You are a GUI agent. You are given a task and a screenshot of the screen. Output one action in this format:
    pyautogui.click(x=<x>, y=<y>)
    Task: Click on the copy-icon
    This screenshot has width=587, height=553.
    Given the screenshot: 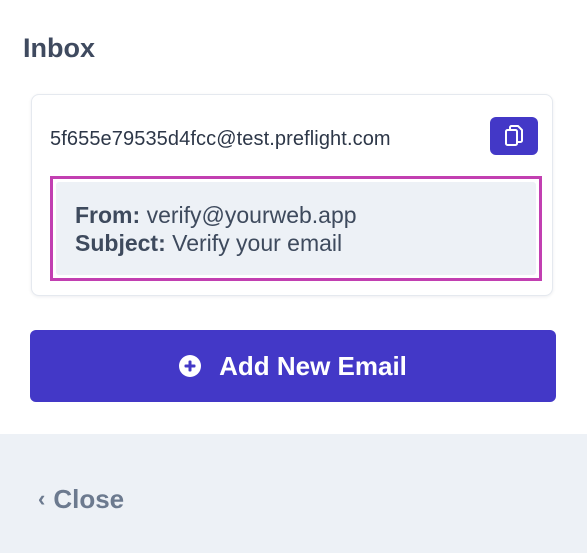 What is the action you would take?
    pyautogui.click(x=514, y=135)
    